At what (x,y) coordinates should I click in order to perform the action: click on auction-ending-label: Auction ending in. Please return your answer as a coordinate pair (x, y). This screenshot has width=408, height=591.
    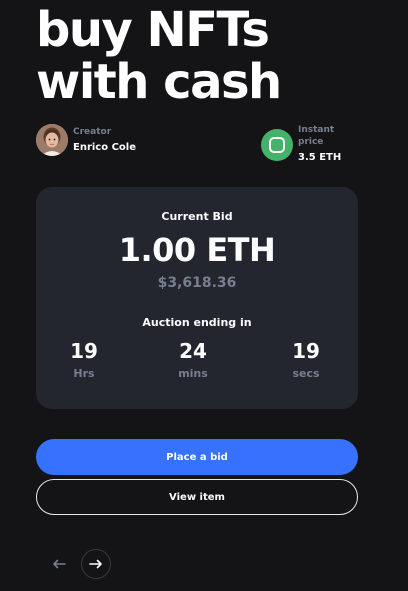
    Looking at the image, I should click on (197, 322).